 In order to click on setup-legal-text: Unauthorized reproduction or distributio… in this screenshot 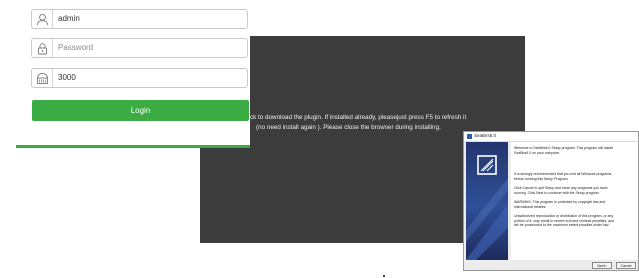, I will do `click(564, 220)`.